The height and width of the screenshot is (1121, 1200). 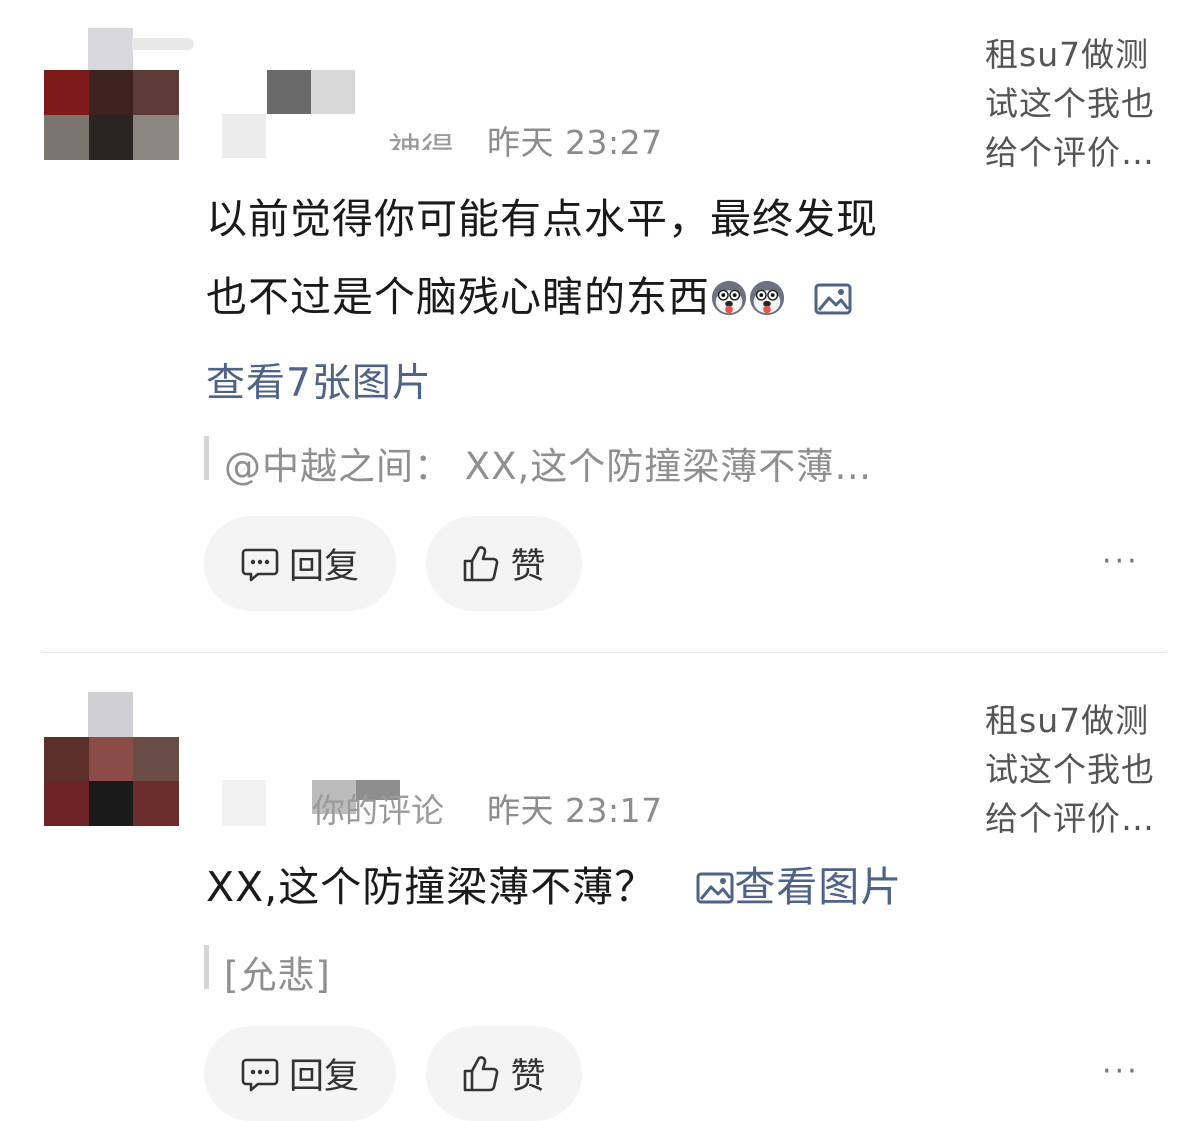 I want to click on comment-text-line: 也不过是个脑残心瞎的东西, so click(x=542, y=297).